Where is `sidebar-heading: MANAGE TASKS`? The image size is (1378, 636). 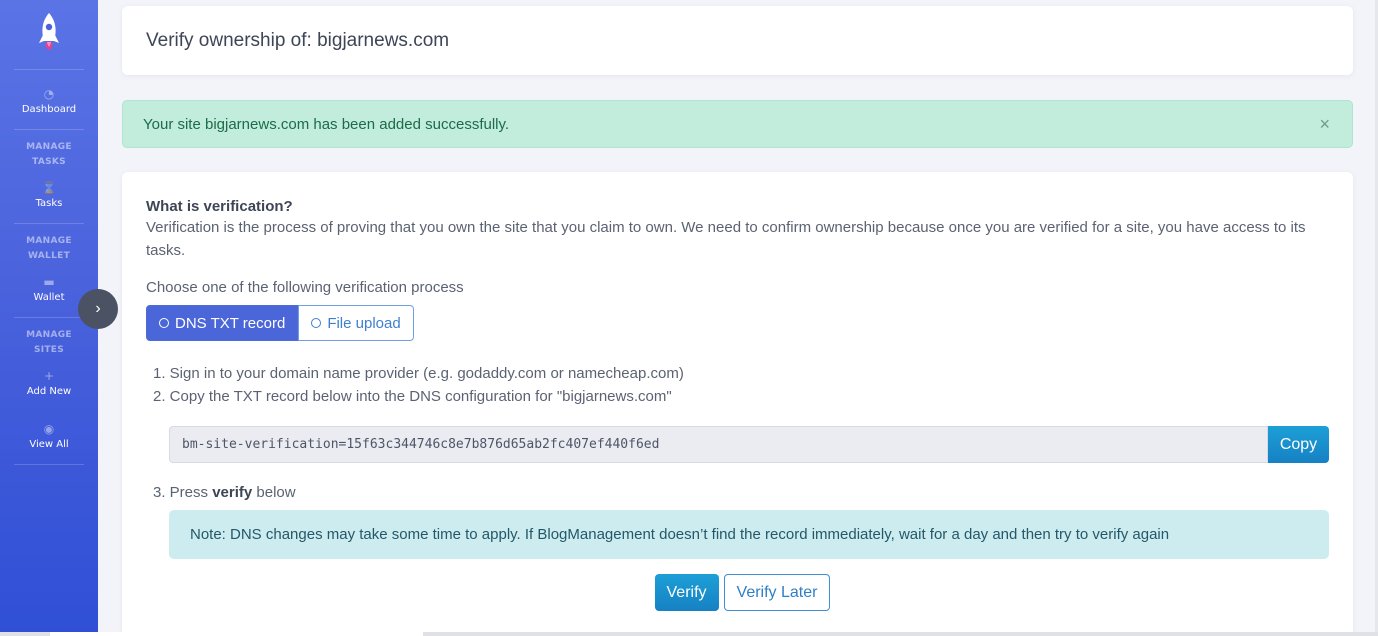 sidebar-heading: MANAGE TASKS is located at coordinates (49, 154).